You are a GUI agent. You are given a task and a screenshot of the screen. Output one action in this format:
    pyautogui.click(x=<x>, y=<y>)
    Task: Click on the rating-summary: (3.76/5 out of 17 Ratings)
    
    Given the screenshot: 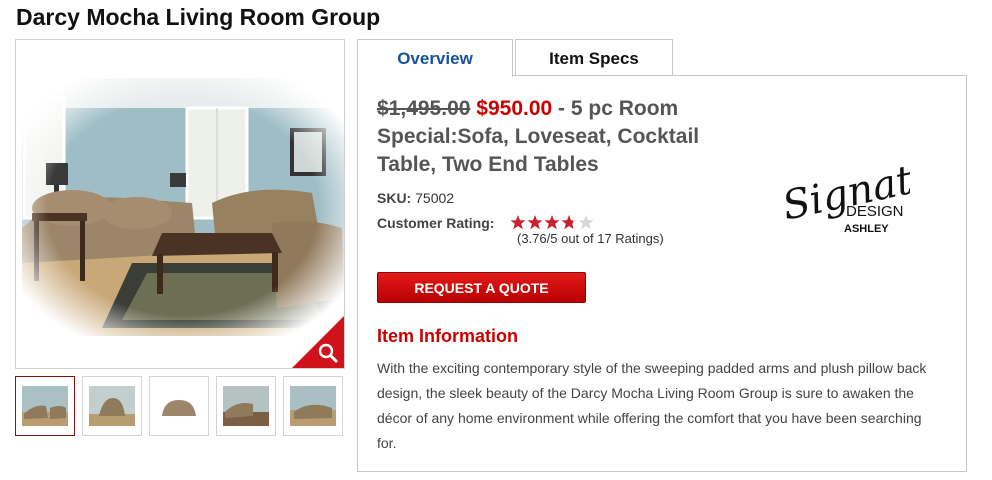 What is the action you would take?
    pyautogui.click(x=590, y=238)
    